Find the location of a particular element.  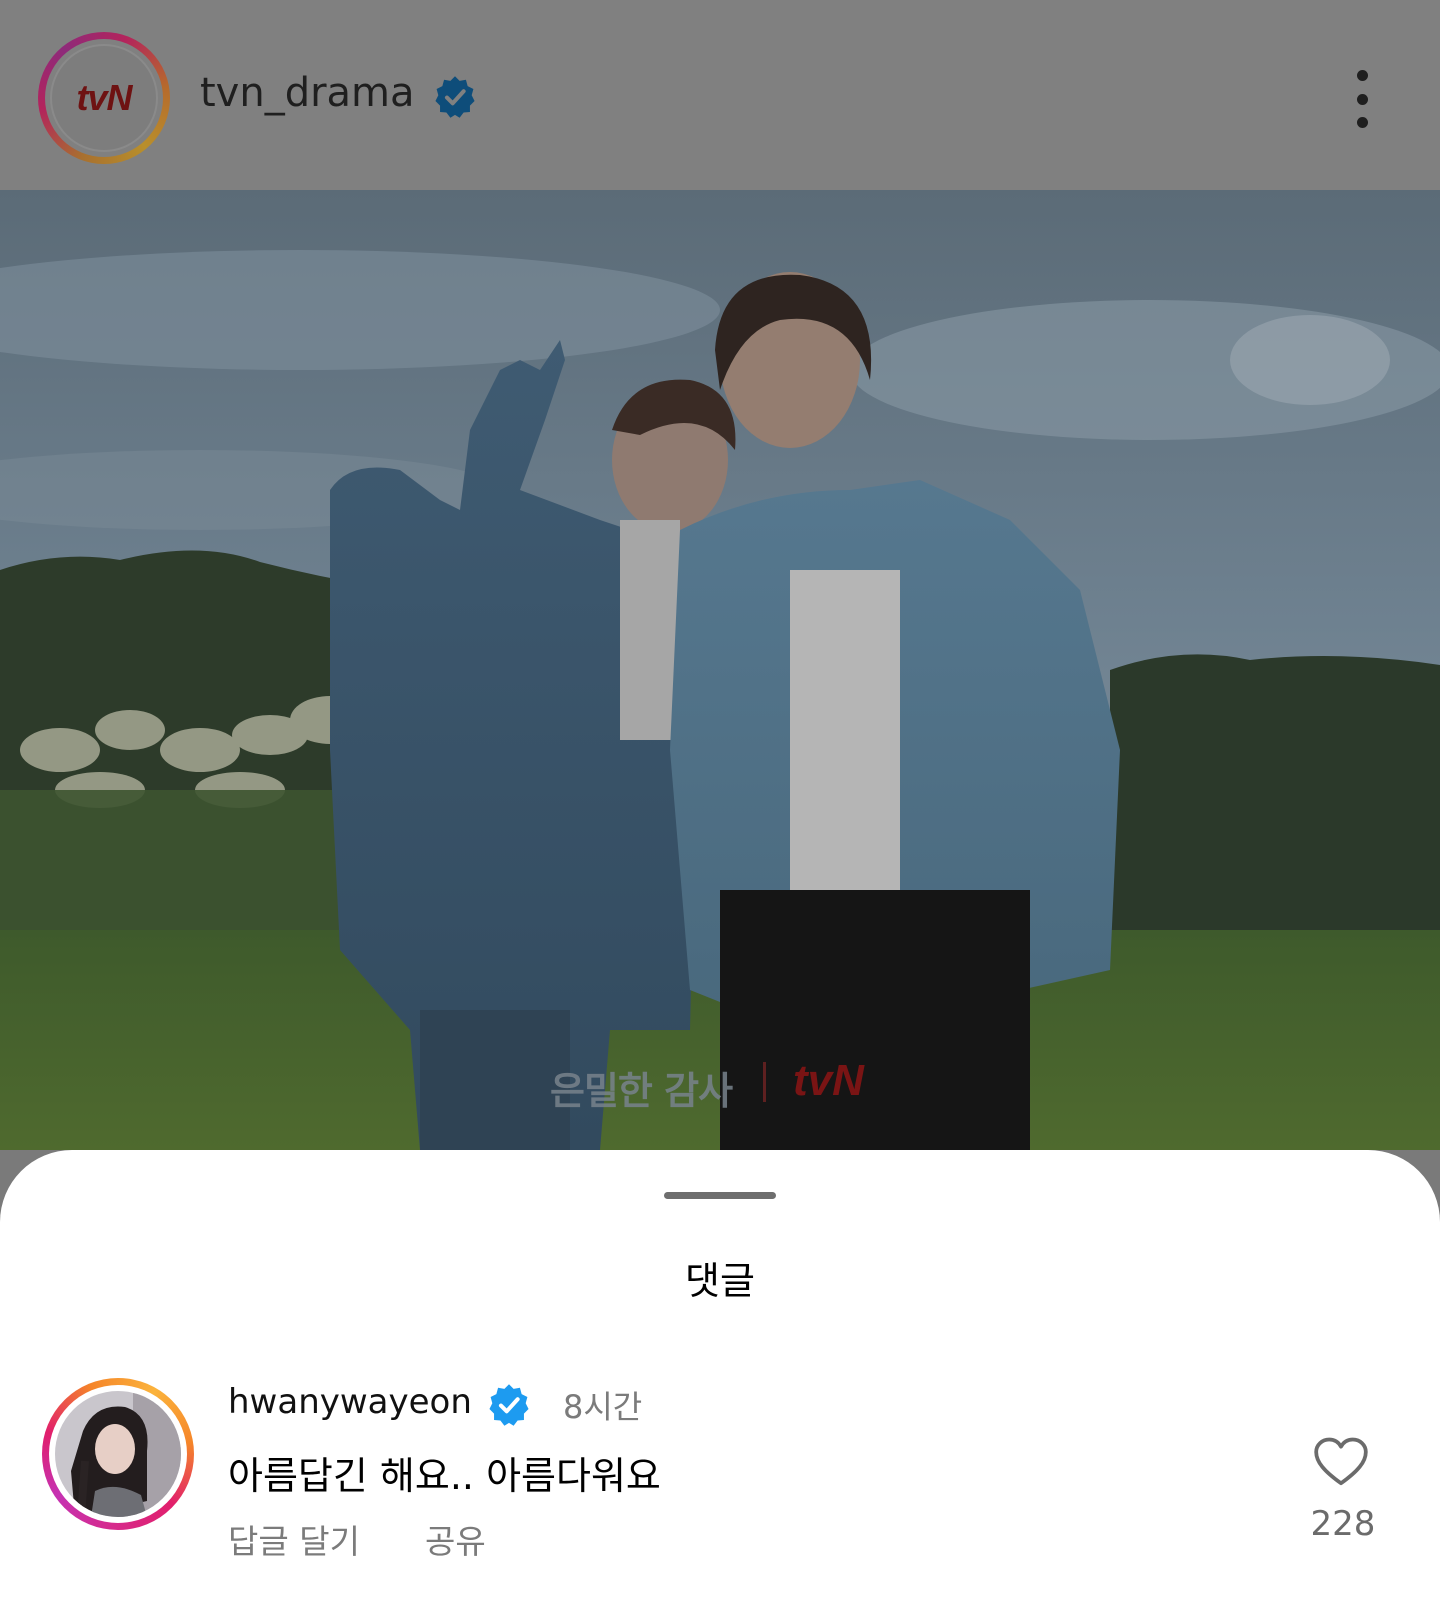

like-count: 228 is located at coordinates (1343, 1524).